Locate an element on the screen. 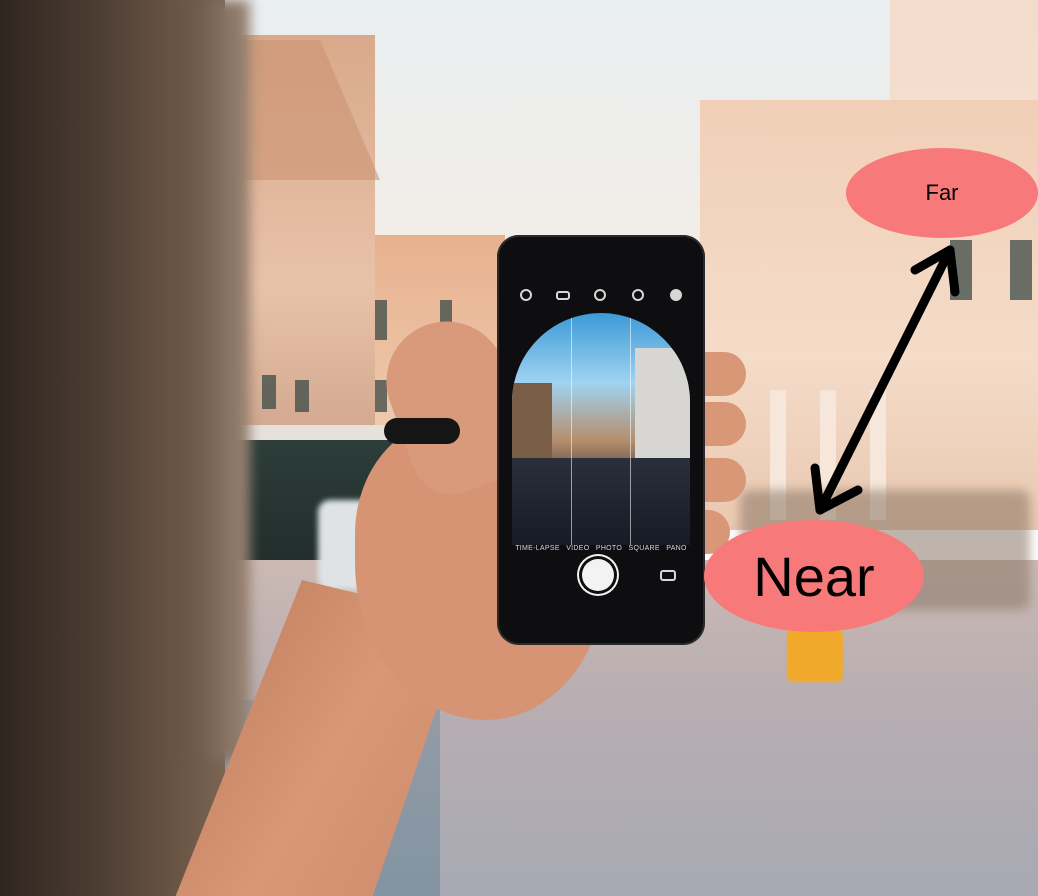 This screenshot has width=1038, height=896. near-label: Near is located at coordinates (814, 576).